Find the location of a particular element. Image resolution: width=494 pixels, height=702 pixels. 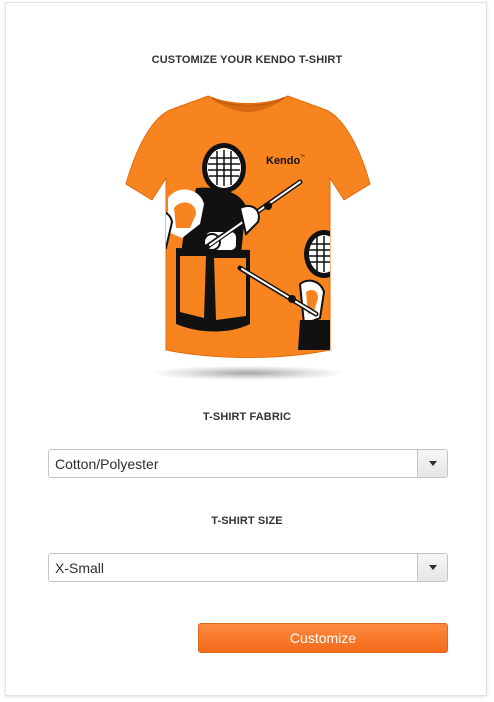

size-label: T-SHIRT SIZE is located at coordinates (247, 521).